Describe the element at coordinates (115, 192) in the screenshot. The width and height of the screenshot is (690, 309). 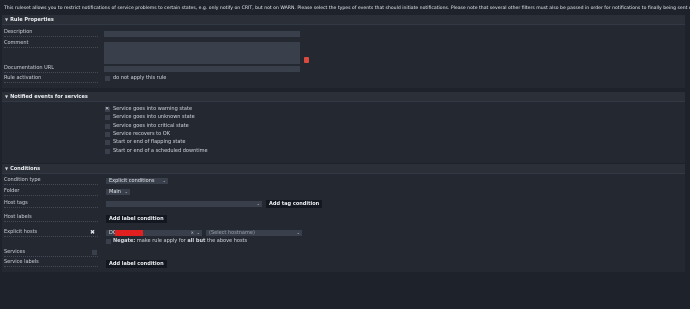
I see `folder-value: Main` at that location.